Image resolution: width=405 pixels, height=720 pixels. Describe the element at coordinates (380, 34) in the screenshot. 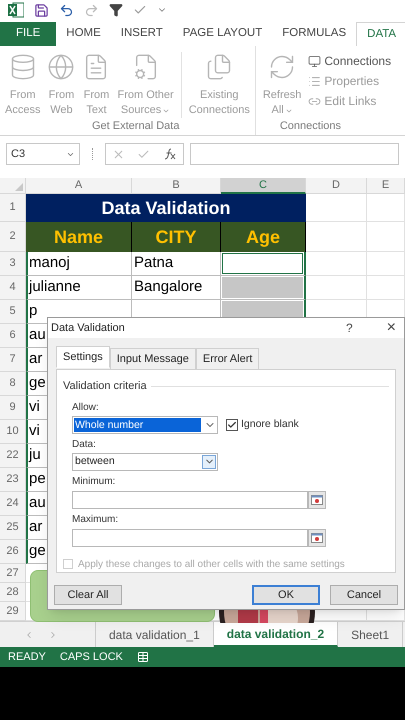

I see `ribbon-tab: DATA` at that location.